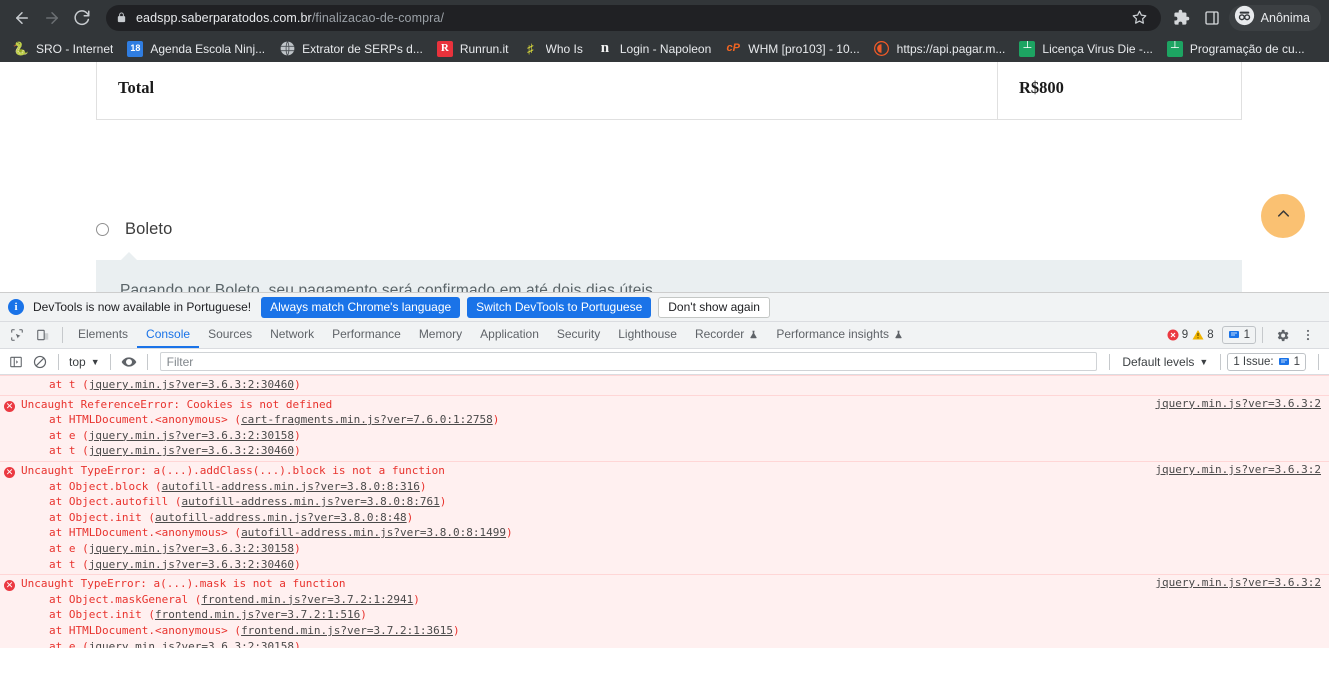 Image resolution: width=1329 pixels, height=683 pixels. I want to click on bookmark-star-icon, so click(1140, 18).